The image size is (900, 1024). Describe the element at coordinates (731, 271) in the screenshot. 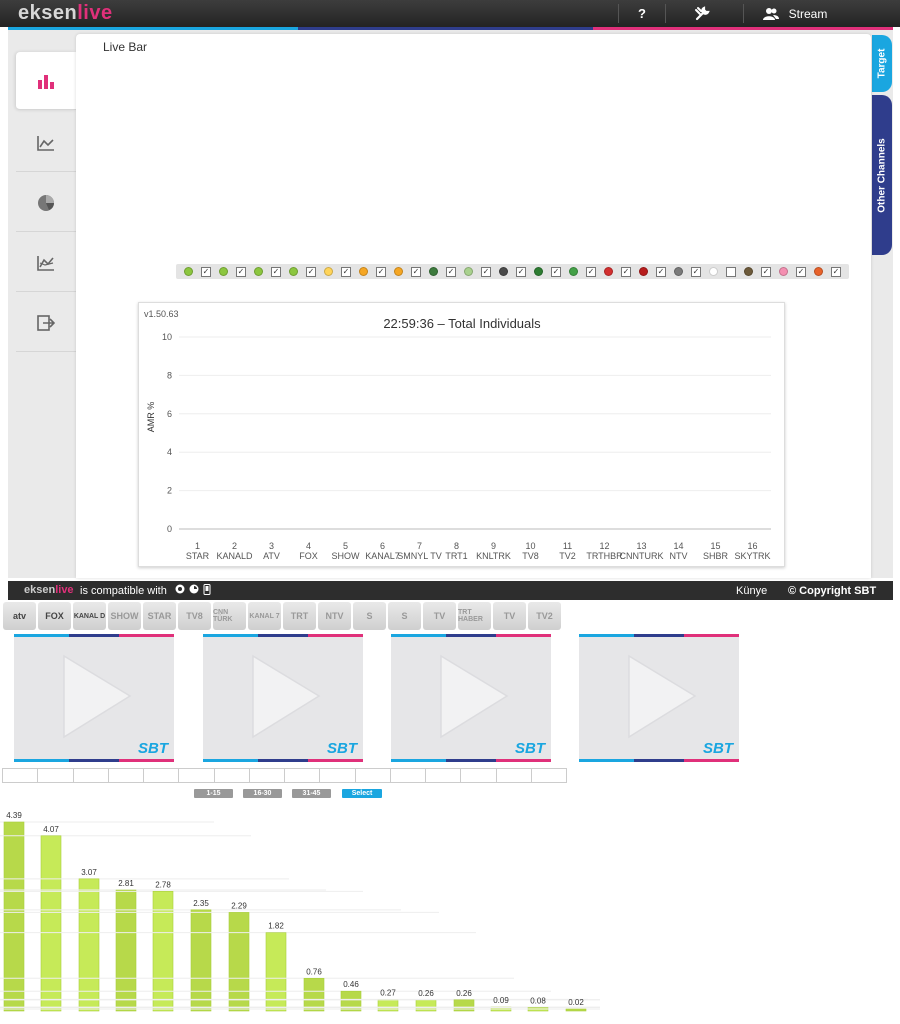

I see `legend-checkbox` at that location.